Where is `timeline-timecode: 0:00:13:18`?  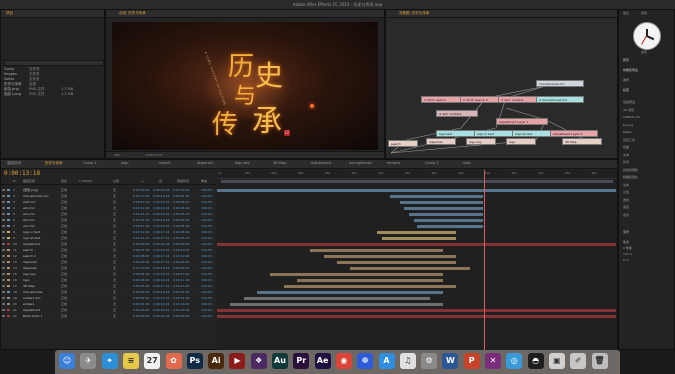
timeline-timecode: 0:00:13:18 is located at coordinates (22, 173).